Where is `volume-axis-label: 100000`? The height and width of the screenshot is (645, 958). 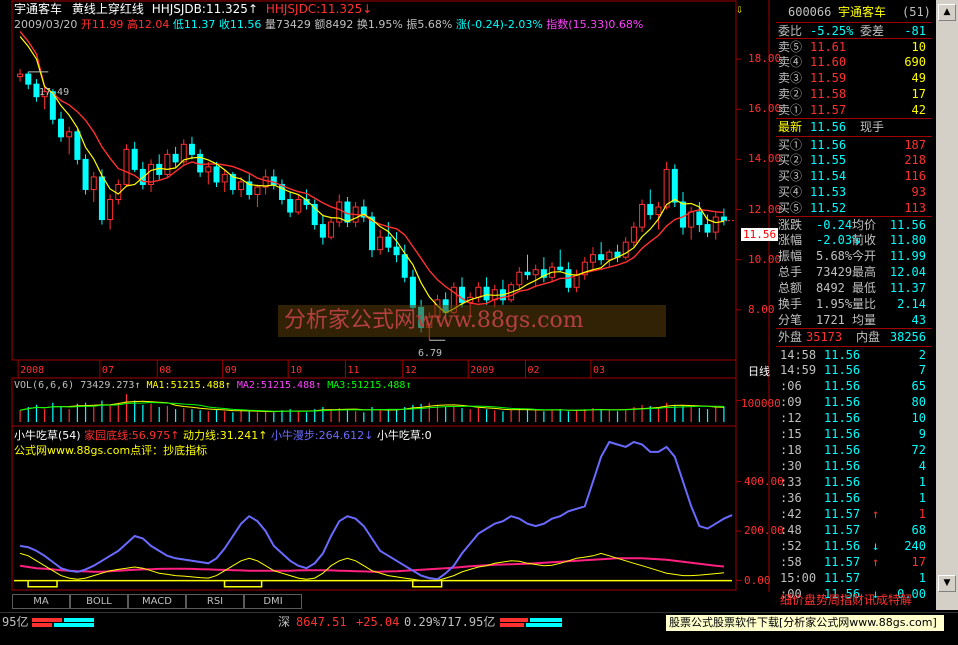
volume-axis-label: 100000 is located at coordinates (761, 403).